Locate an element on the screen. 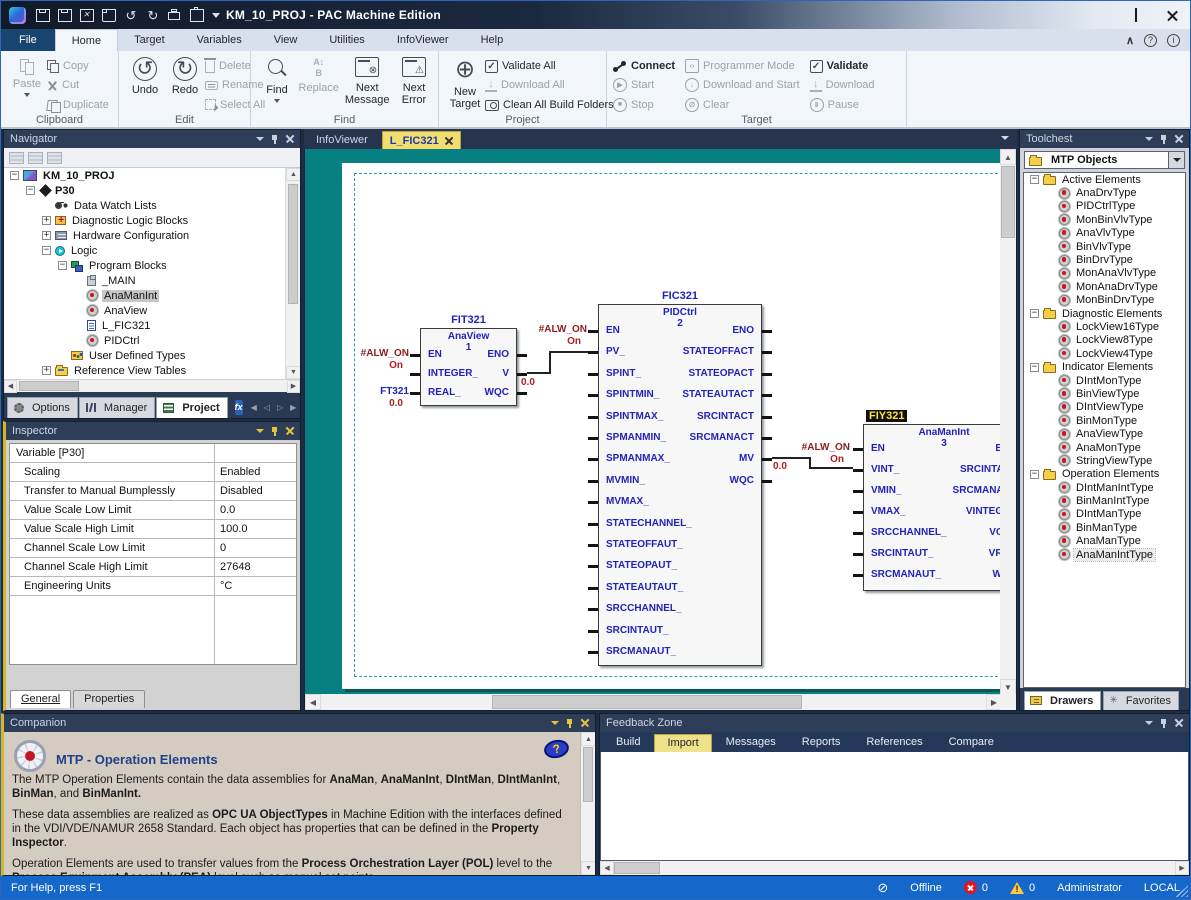 Image resolution: width=1191 pixels, height=900 pixels. save-icon is located at coordinates (43, 15).